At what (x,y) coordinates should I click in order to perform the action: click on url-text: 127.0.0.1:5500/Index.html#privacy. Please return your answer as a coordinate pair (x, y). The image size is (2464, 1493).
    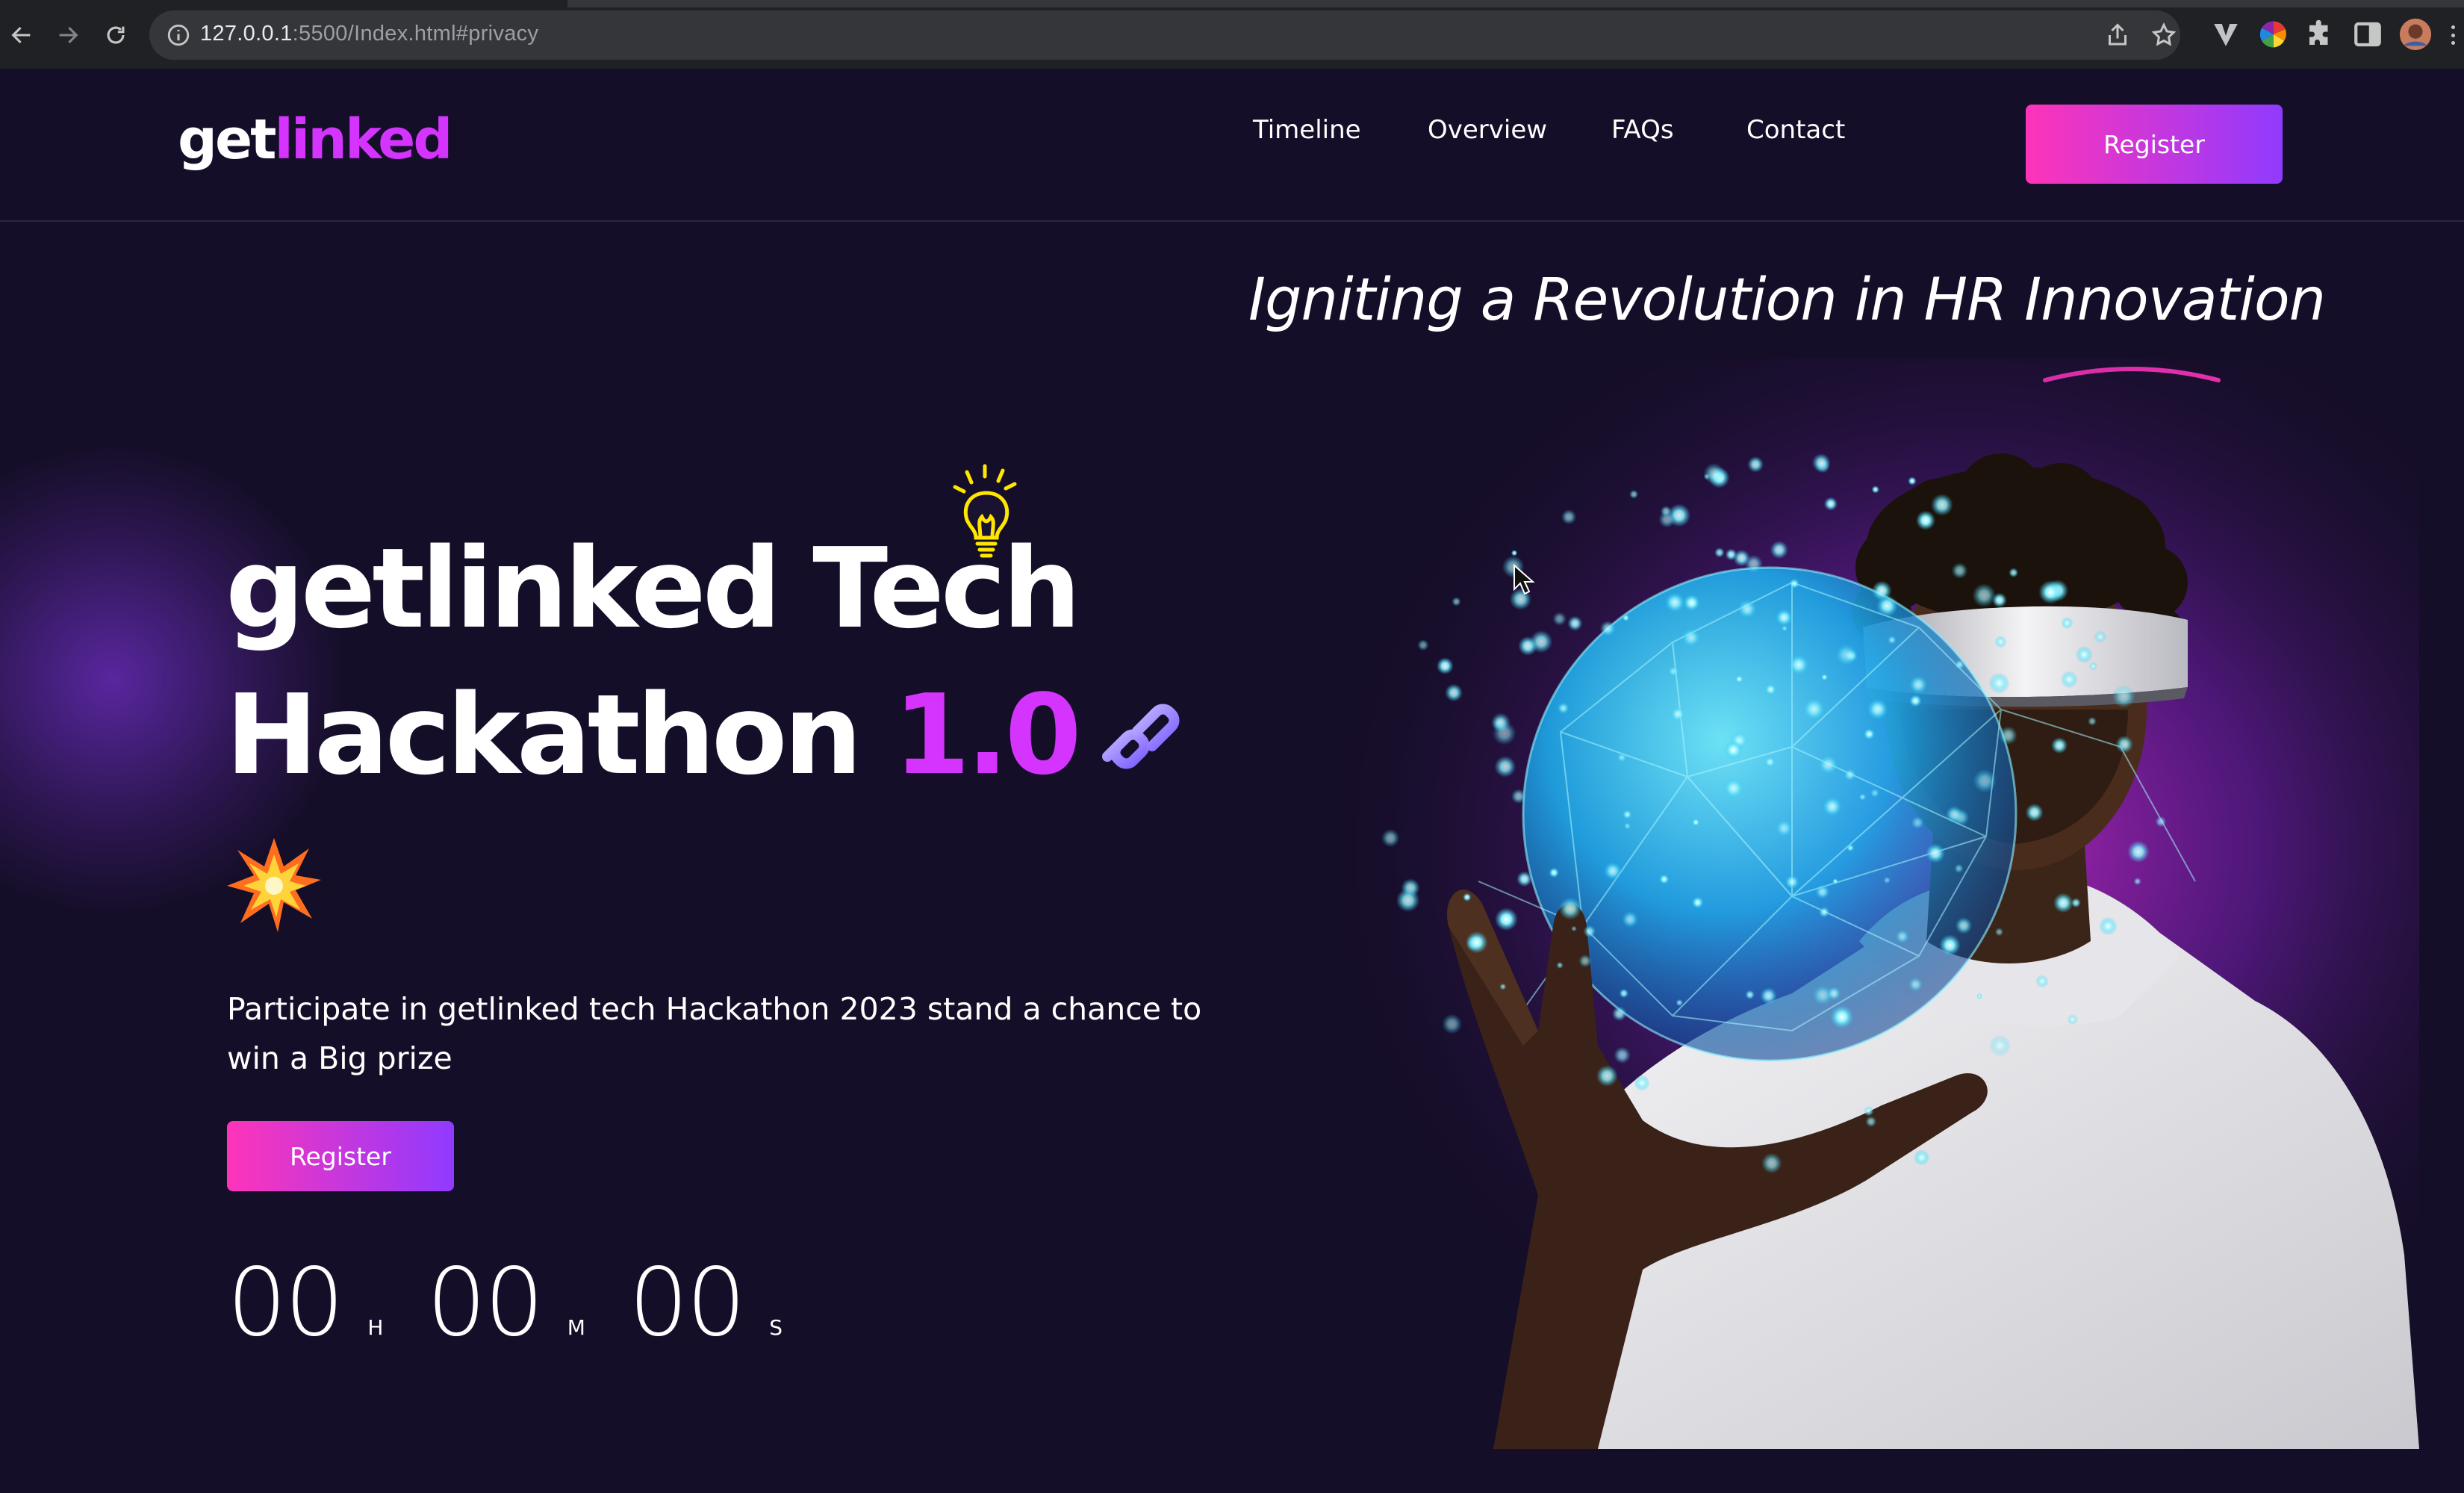
    Looking at the image, I should click on (369, 34).